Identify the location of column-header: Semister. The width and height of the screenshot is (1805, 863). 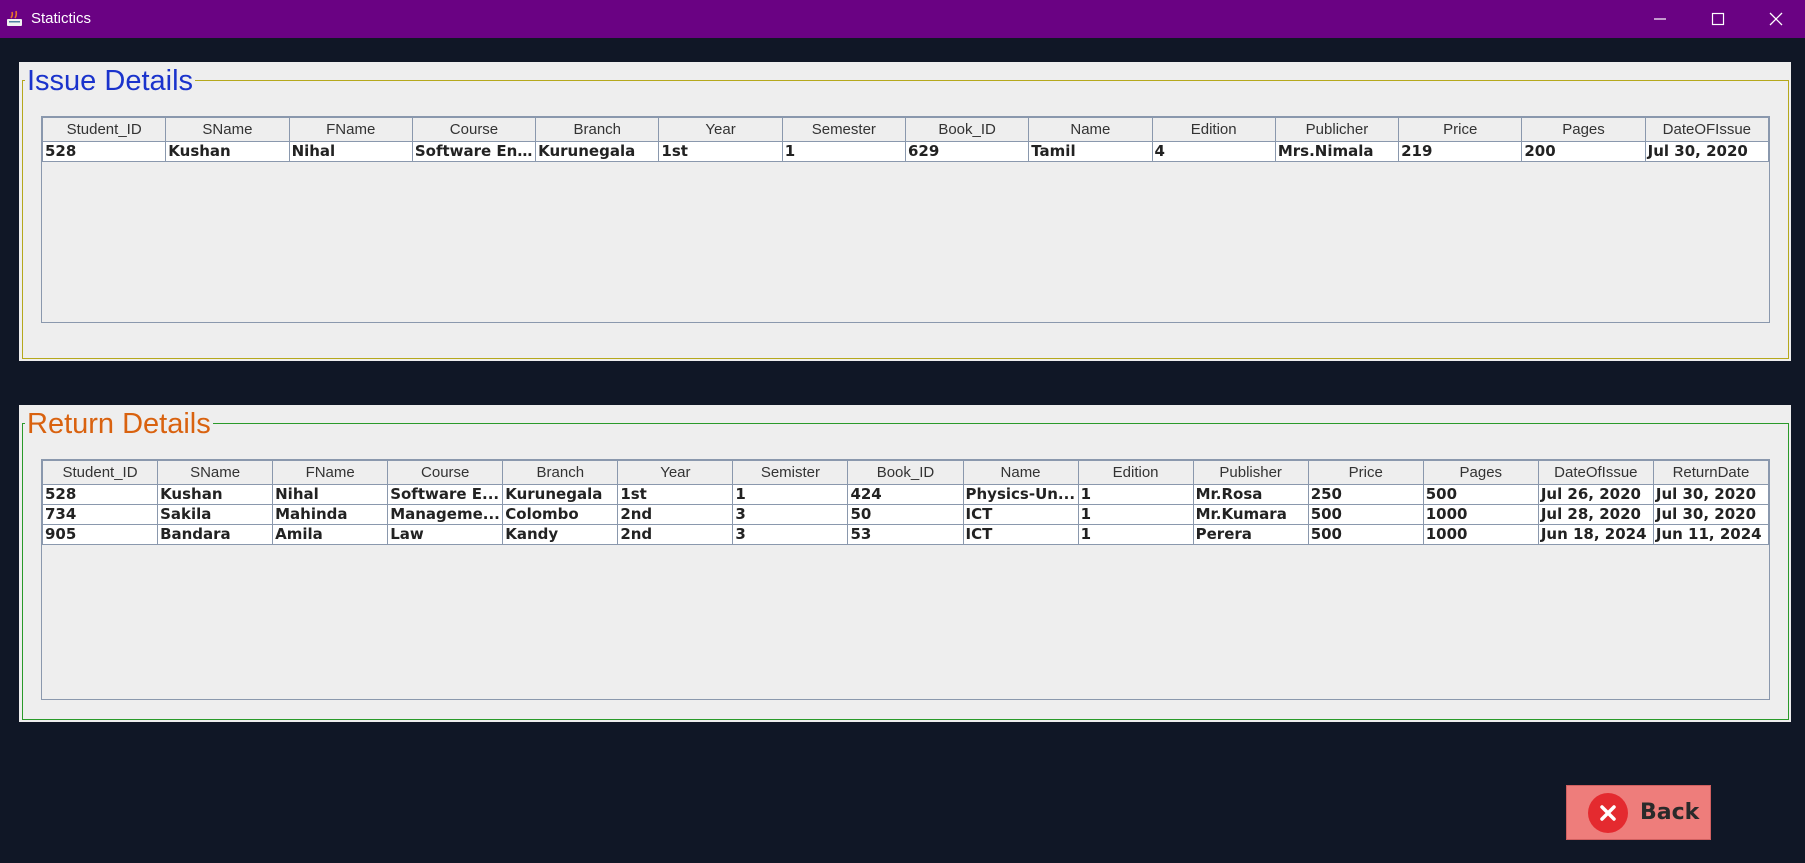
(790, 472).